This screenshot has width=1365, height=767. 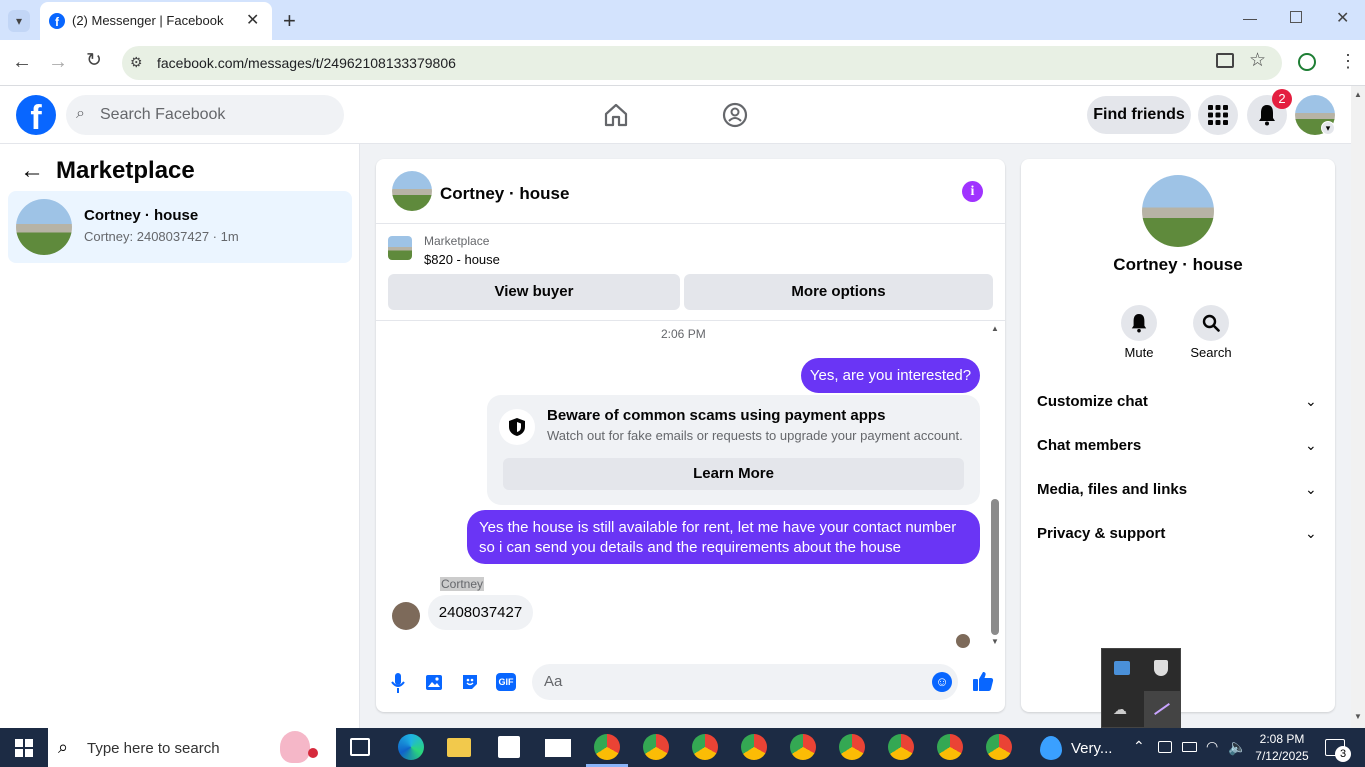 I want to click on scroll-down-icon: ▼, so click(x=1358, y=716).